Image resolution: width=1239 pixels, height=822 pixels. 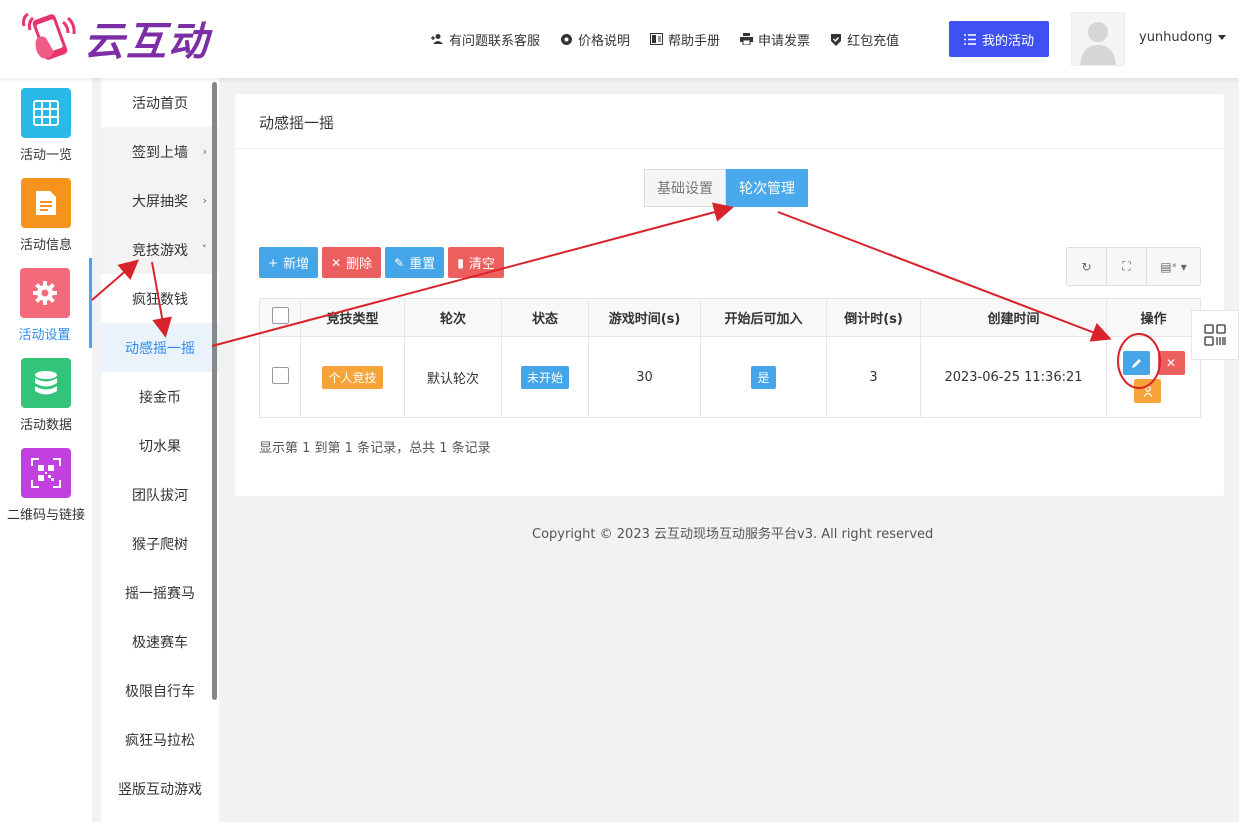 What do you see at coordinates (763, 317) in the screenshot?
I see `column-header: 开始后可加入` at bounding box center [763, 317].